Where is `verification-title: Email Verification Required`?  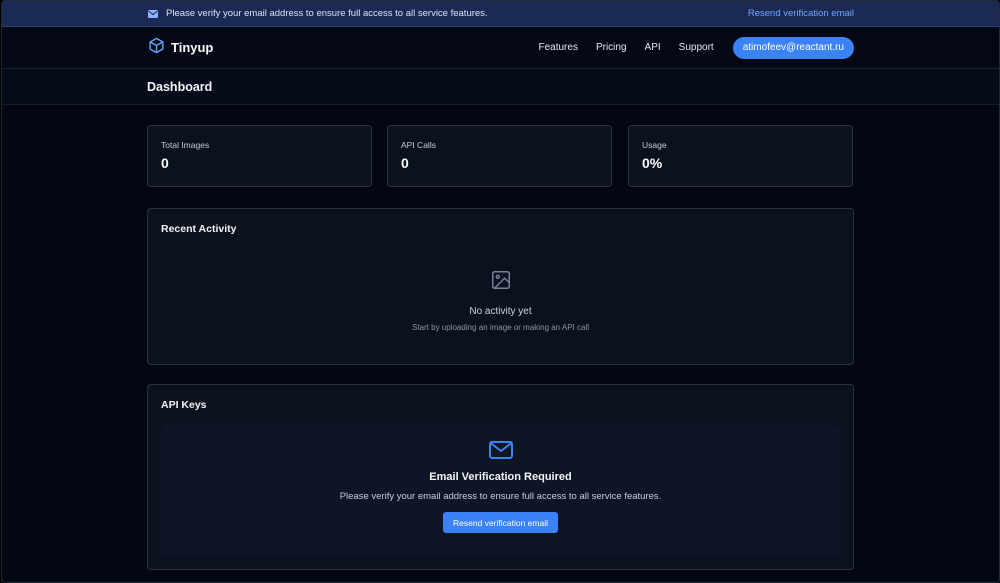 verification-title: Email Verification Required is located at coordinates (500, 477).